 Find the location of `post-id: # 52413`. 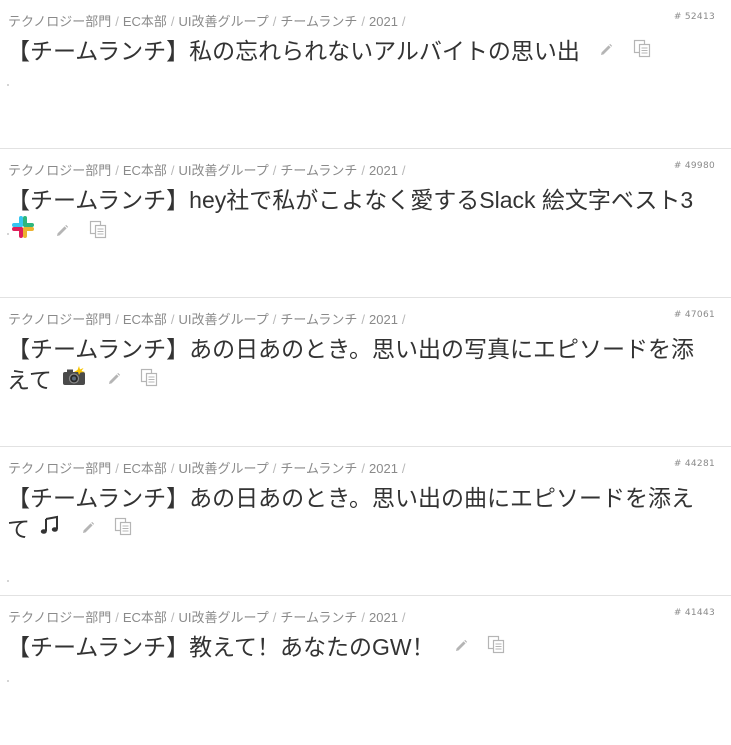

post-id: # 52413 is located at coordinates (694, 17).